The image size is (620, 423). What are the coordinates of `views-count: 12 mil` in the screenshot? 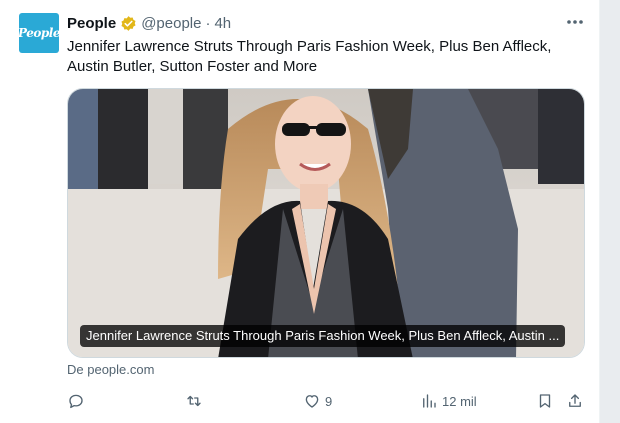 It's located at (459, 401).